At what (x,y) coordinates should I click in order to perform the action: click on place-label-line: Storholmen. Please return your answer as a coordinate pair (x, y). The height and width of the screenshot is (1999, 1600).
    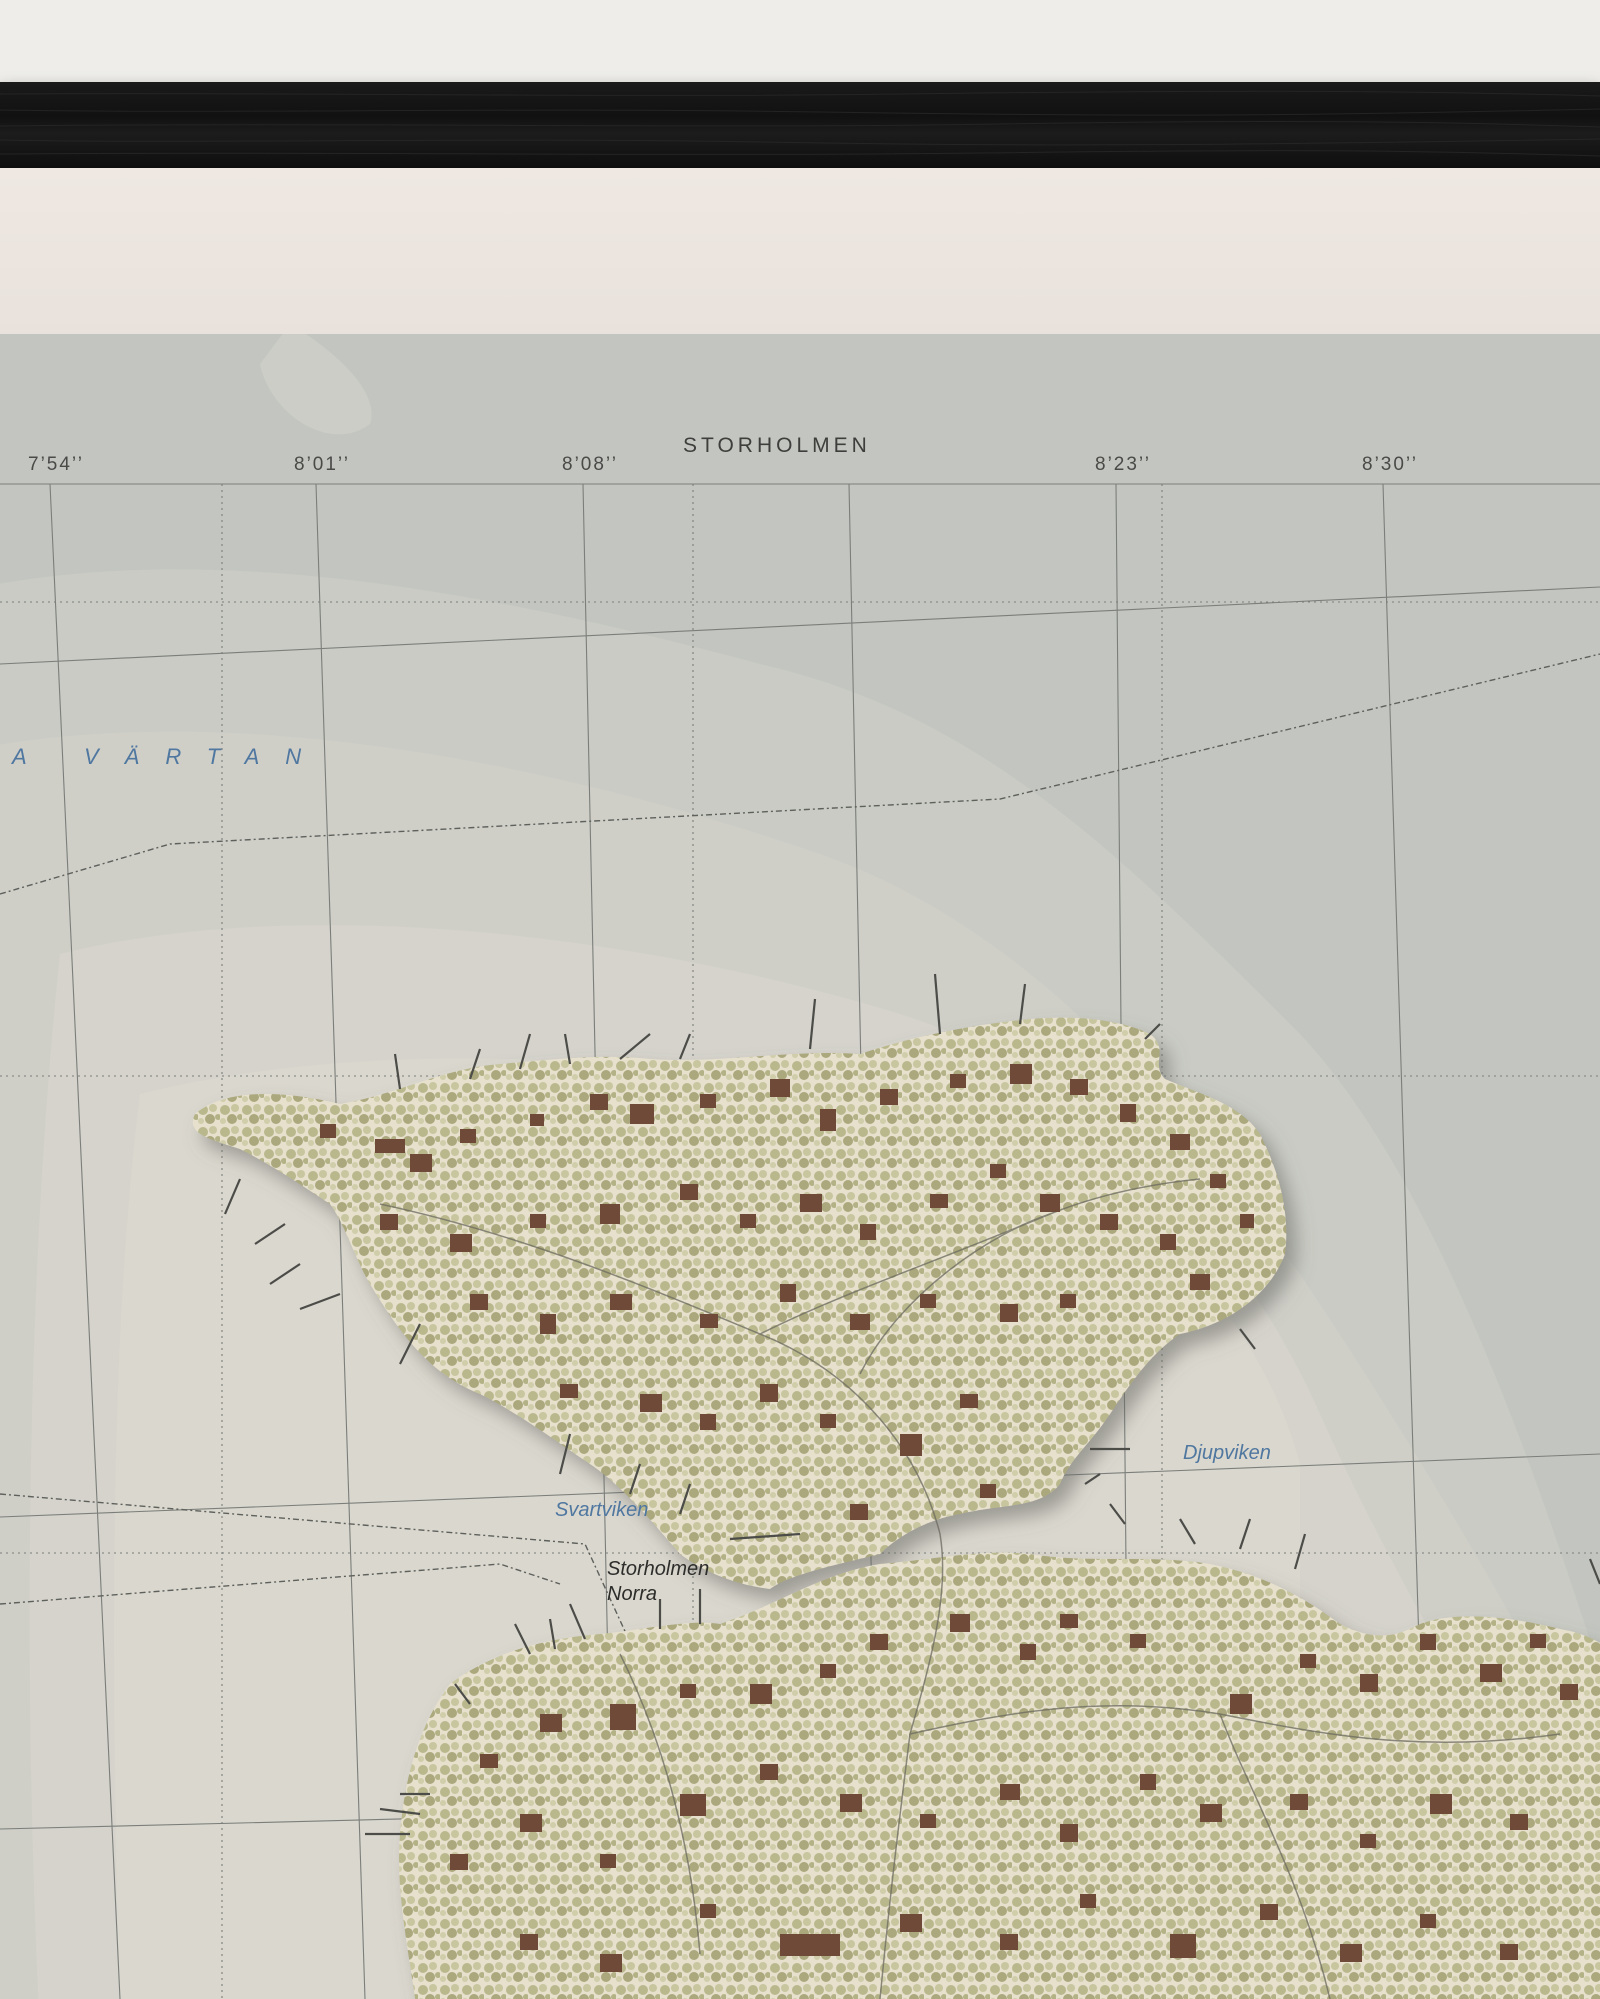
    Looking at the image, I should click on (658, 1569).